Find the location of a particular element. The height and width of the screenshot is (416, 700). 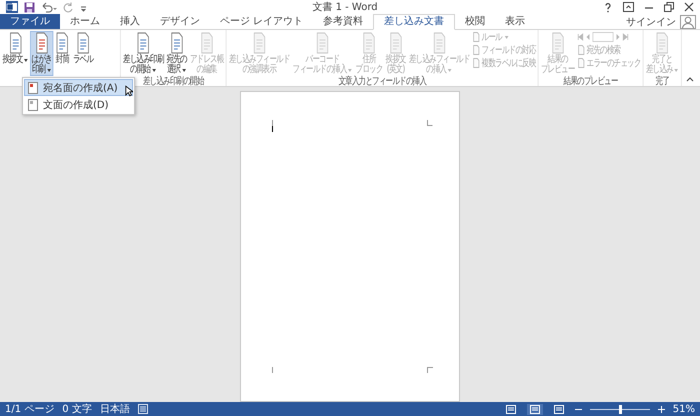

collapse-ribbon-icon is located at coordinates (690, 79).